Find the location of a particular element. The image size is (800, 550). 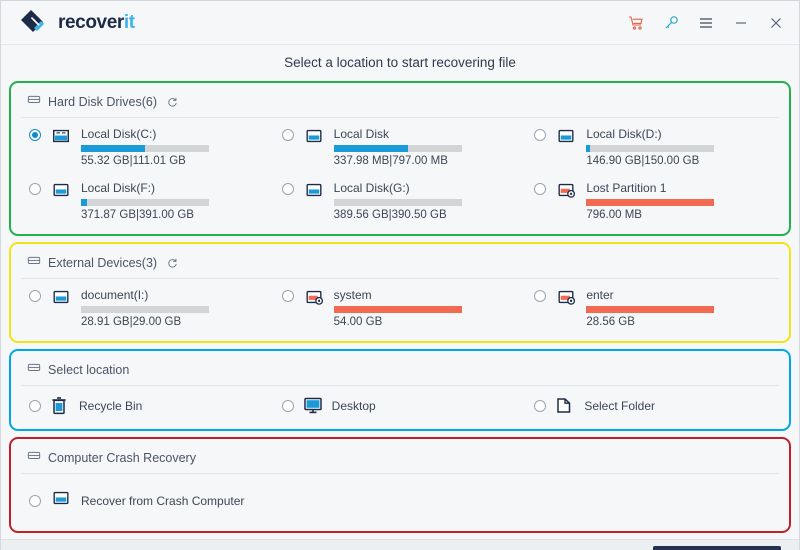

start-button: Start is located at coordinates (717, 548).